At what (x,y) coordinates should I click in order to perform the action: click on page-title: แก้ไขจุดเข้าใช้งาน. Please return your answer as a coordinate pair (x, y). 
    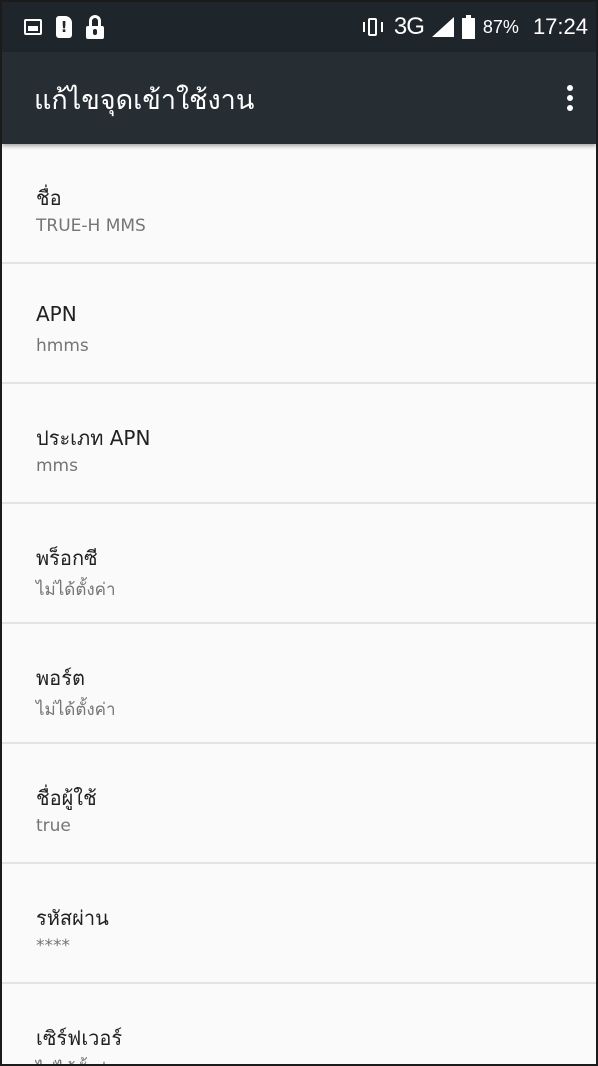
    Looking at the image, I should click on (144, 100).